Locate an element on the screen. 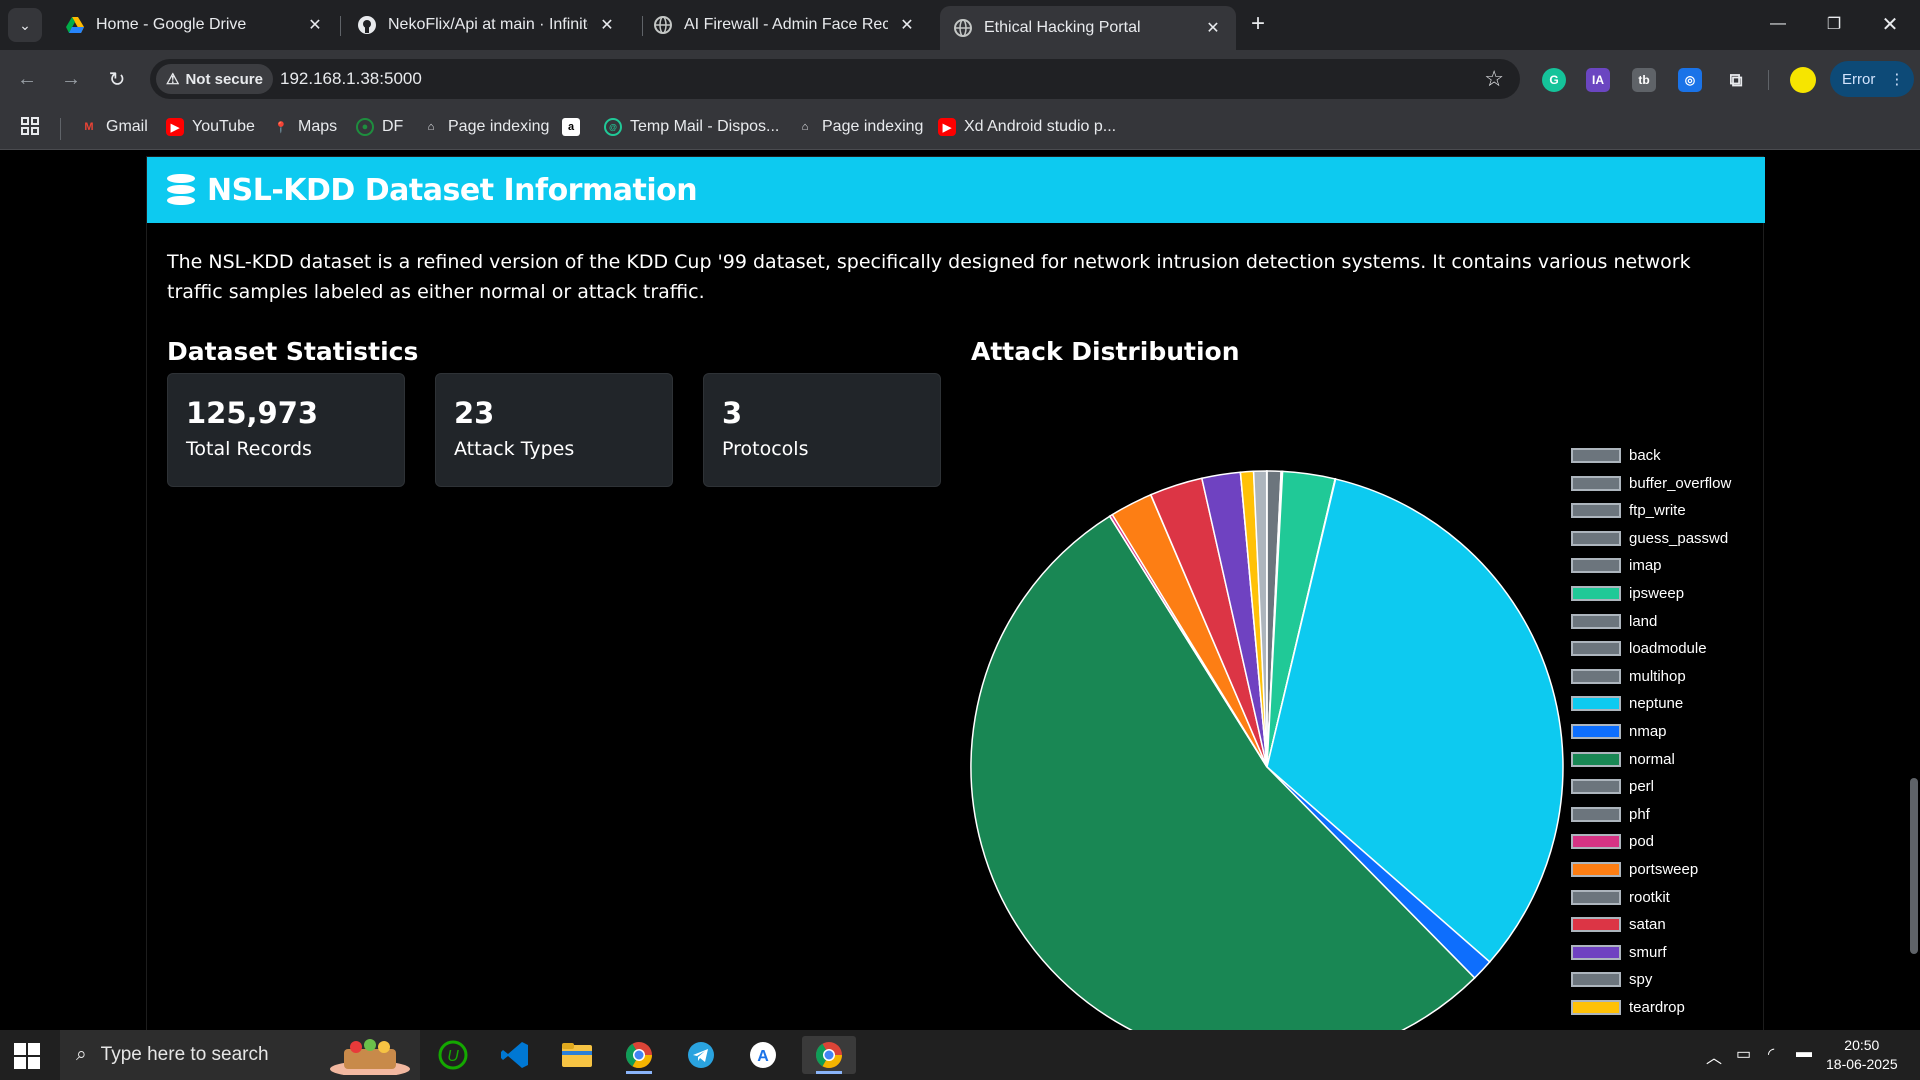  legend-item-rootkit: rootkit is located at coordinates (1671, 897).